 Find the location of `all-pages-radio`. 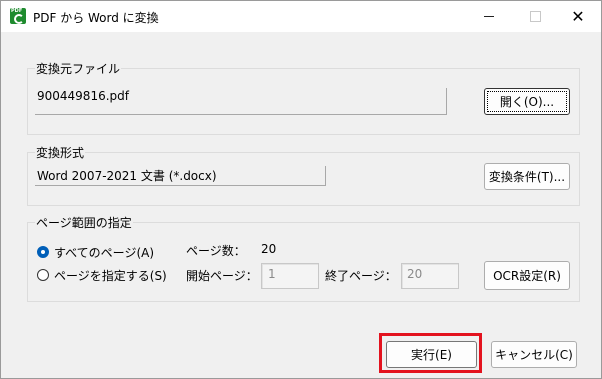

all-pages-radio is located at coordinates (43, 252).